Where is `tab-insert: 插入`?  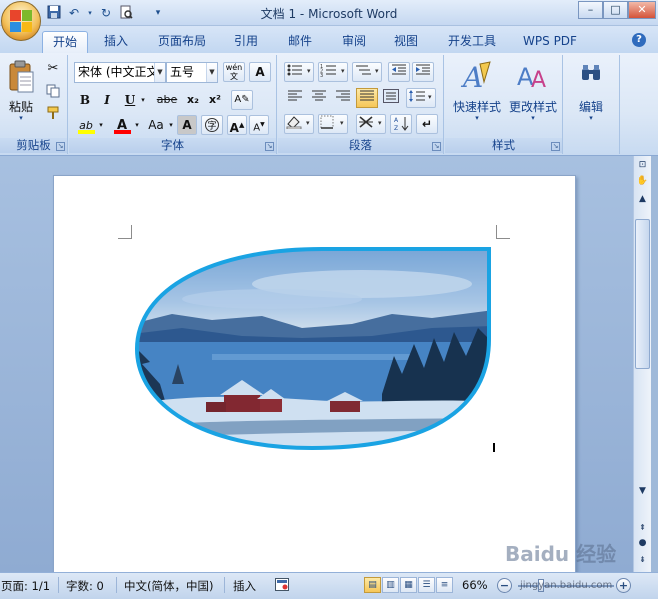 tab-insert: 插入 is located at coordinates (116, 42).